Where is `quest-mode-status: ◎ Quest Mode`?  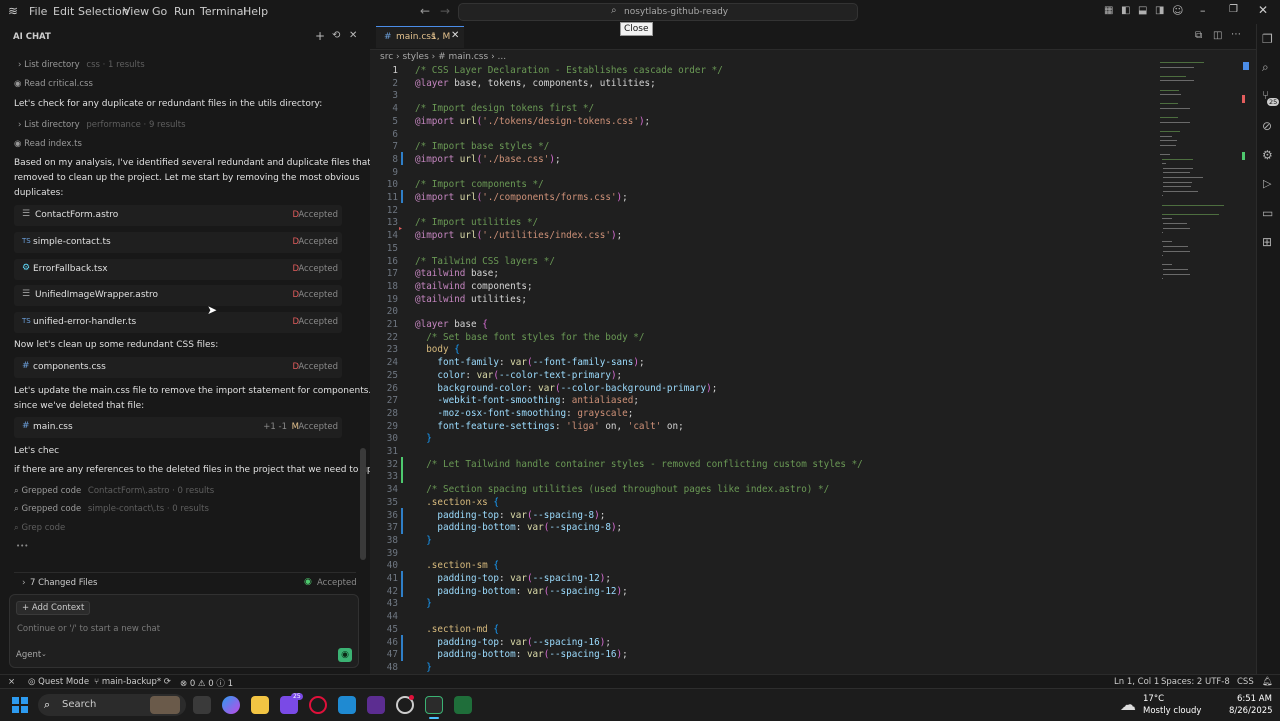
quest-mode-status: ◎ Quest Mode is located at coordinates (58, 682).